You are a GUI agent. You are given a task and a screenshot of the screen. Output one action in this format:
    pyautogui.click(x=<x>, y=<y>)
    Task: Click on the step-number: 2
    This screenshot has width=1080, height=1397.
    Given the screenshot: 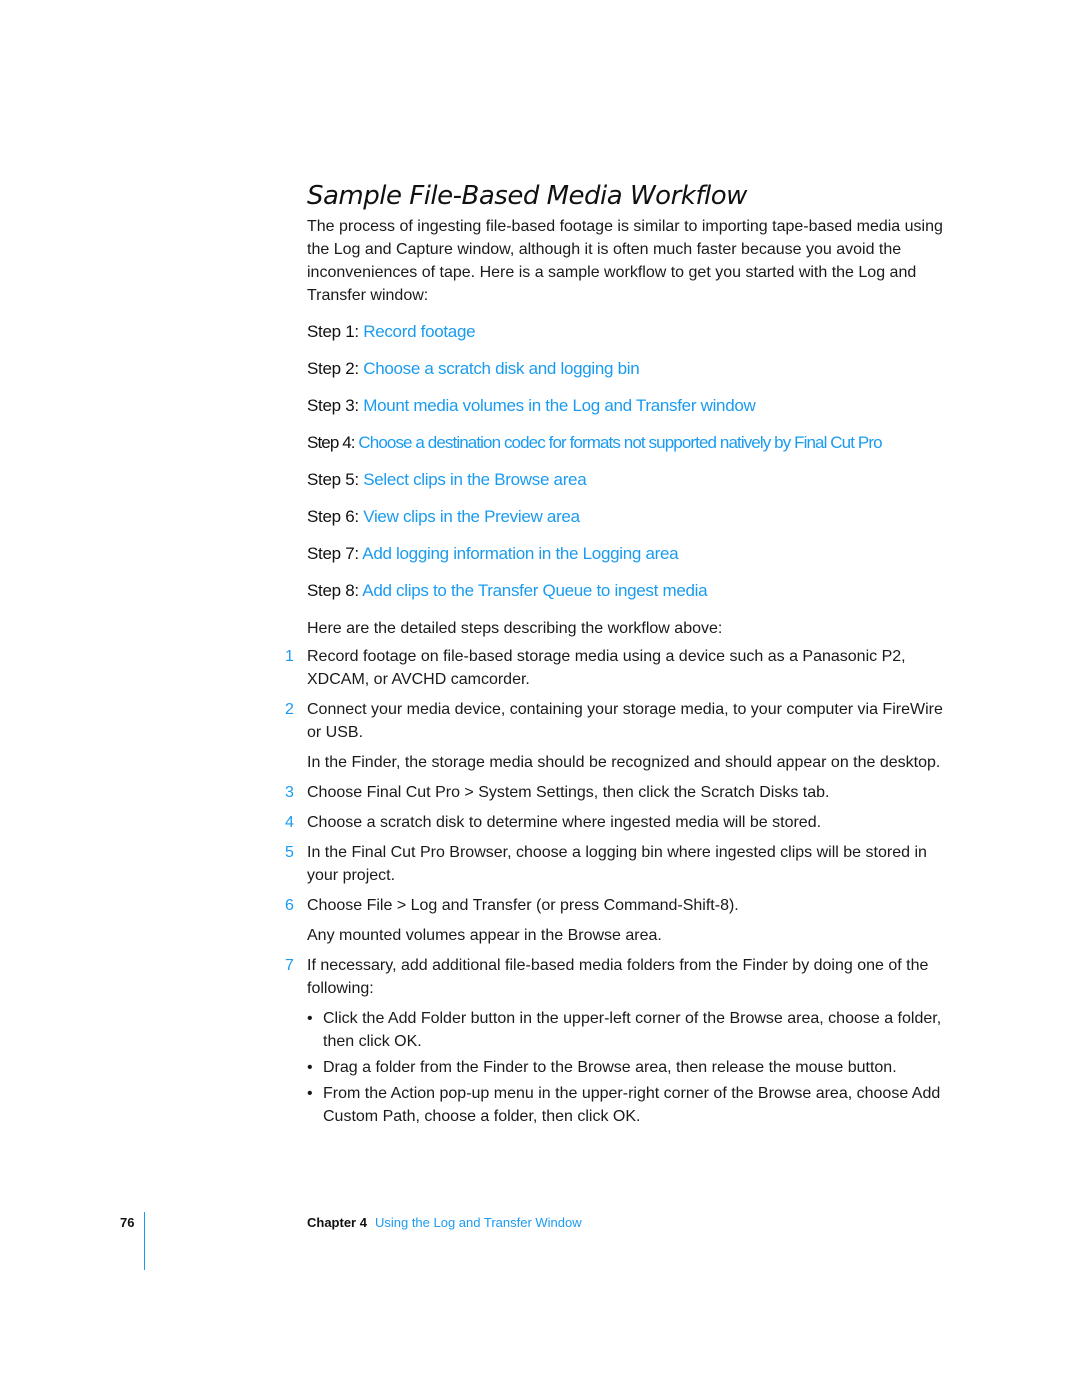 What is the action you would take?
    pyautogui.click(x=289, y=709)
    